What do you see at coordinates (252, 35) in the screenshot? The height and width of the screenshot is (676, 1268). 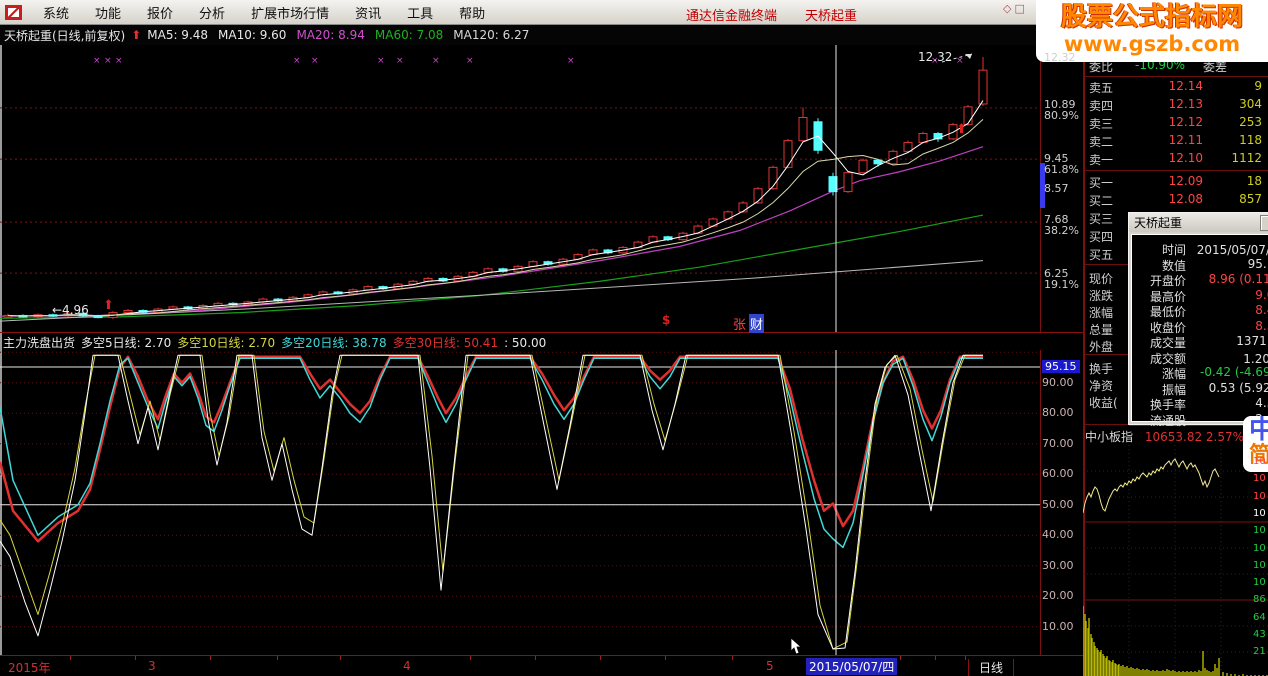 I see `ma-label: MA10: 9.60` at bounding box center [252, 35].